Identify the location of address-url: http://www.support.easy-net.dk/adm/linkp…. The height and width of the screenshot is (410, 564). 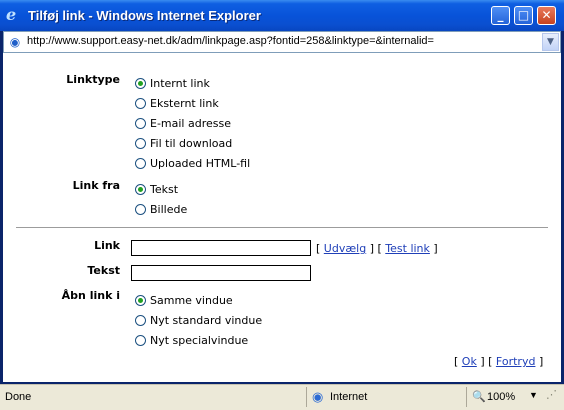
(230, 41).